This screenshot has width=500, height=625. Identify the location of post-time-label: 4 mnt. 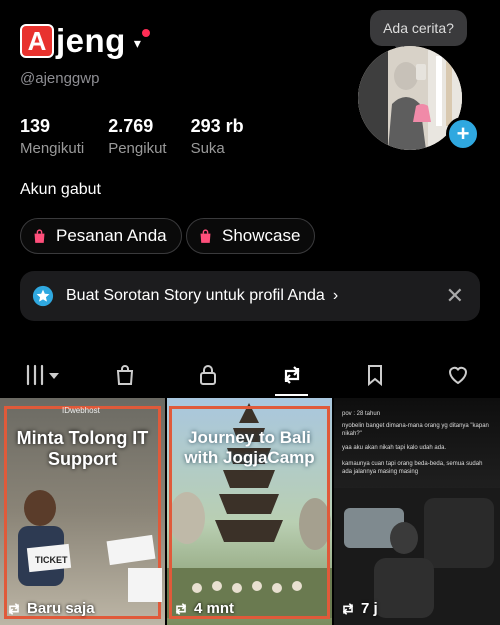
(214, 608).